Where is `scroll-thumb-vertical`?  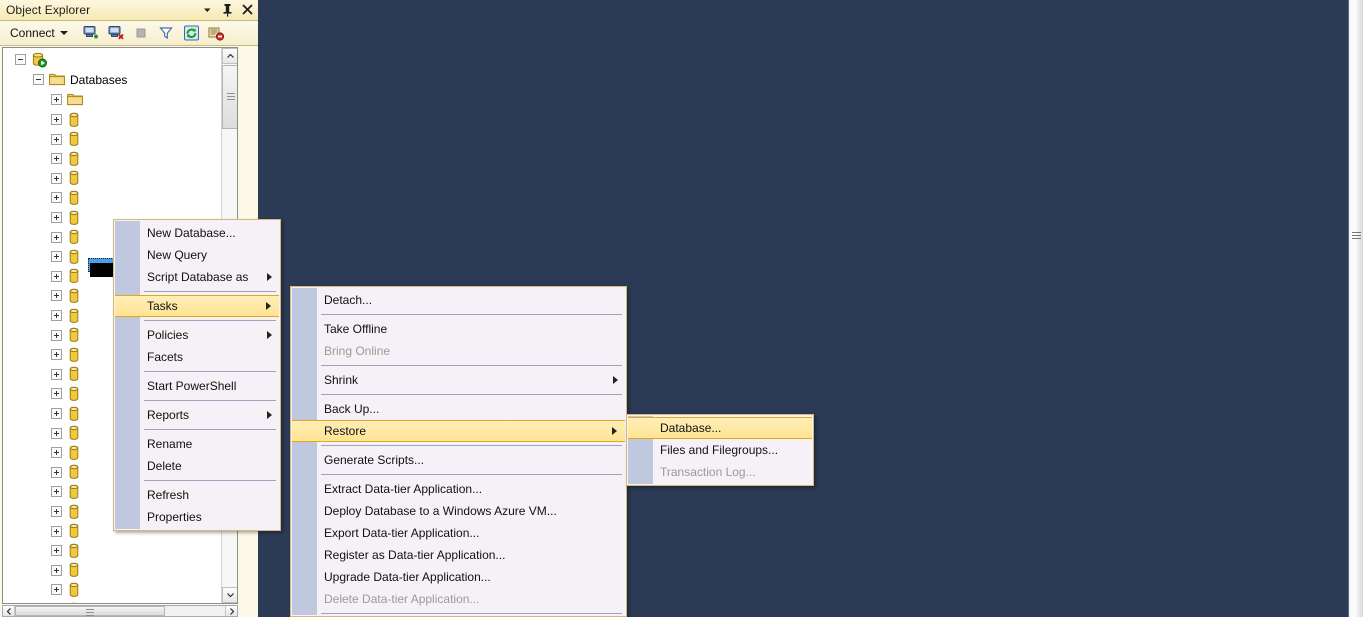 scroll-thumb-vertical is located at coordinates (229, 97).